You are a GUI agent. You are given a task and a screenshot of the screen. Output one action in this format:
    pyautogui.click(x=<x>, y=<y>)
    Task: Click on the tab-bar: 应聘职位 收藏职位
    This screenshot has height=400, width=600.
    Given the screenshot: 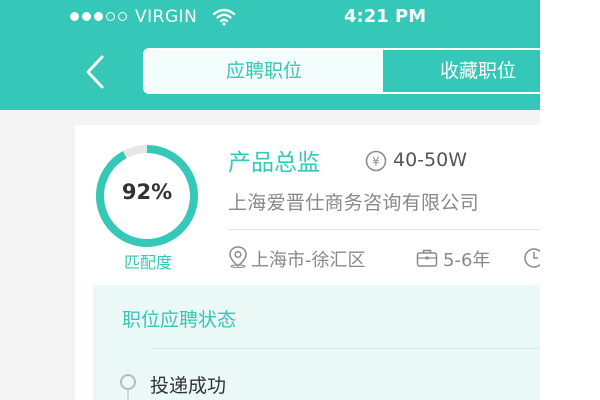 What is the action you would take?
    pyautogui.click(x=341, y=71)
    